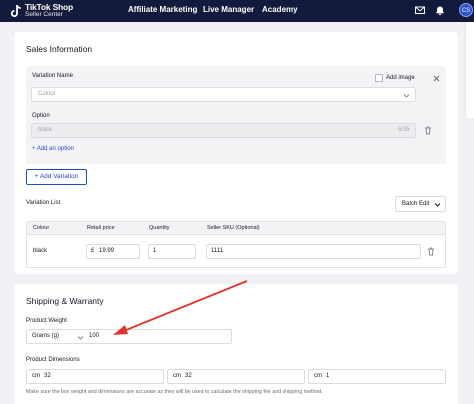 This screenshot has height=404, width=474. I want to click on seller-sku-input: 1111, so click(313, 251).